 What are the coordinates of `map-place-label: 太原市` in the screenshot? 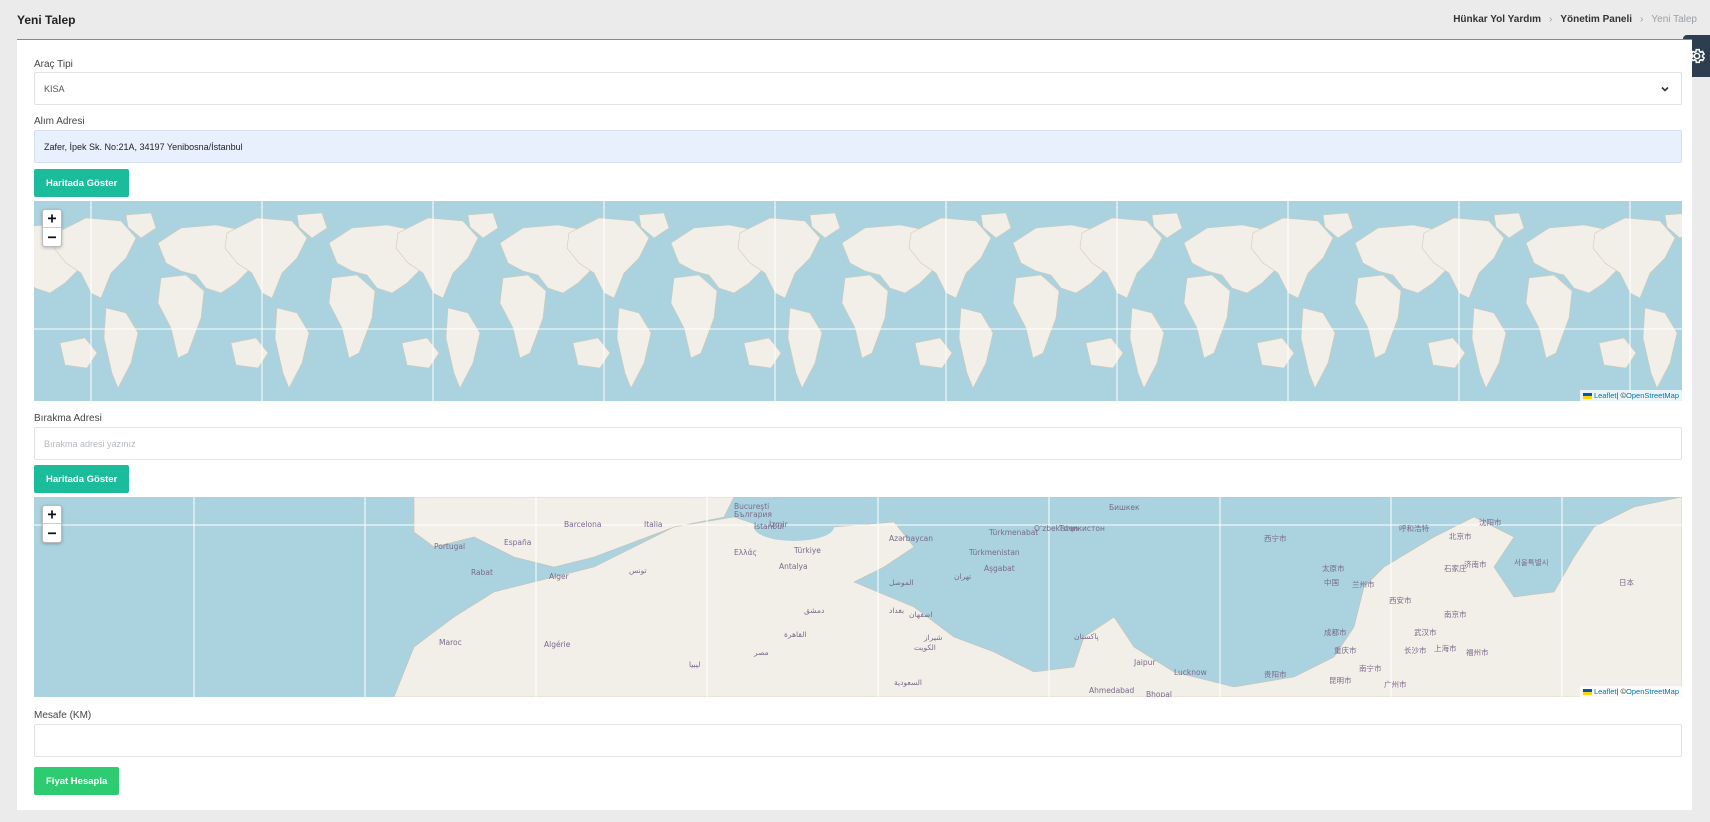 It's located at (1333, 568).